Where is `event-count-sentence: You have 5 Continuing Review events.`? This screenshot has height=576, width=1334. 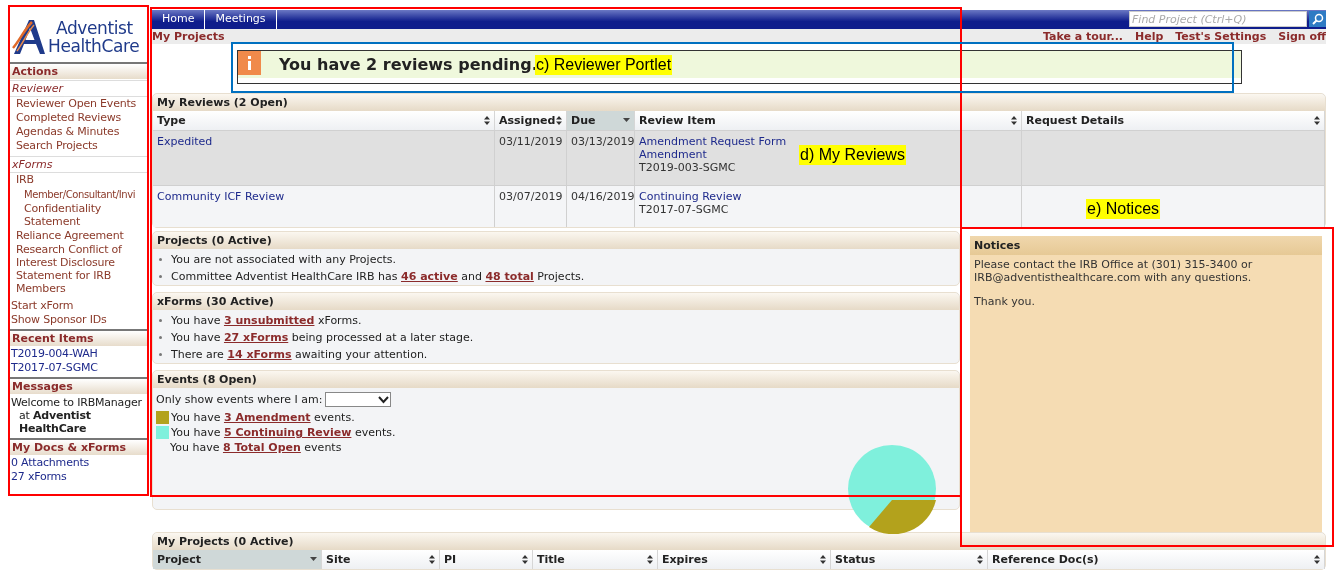 event-count-sentence: You have 5 Continuing Review events. is located at coordinates (283, 432).